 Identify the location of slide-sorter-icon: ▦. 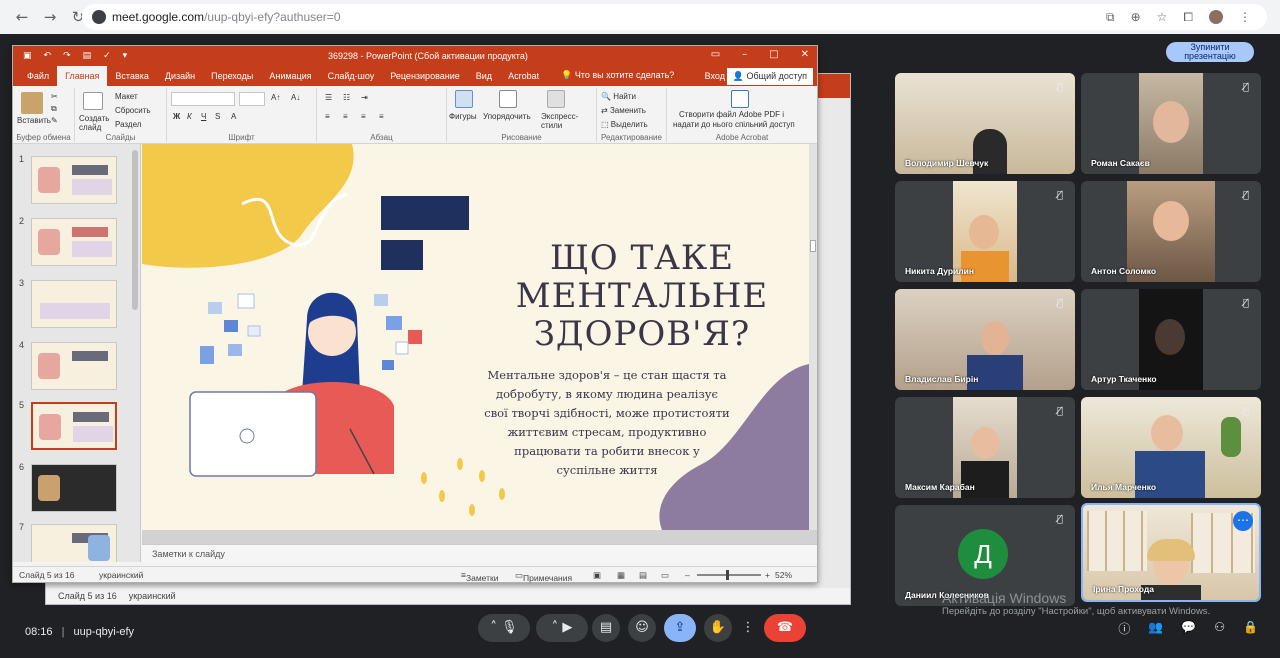
(621, 575).